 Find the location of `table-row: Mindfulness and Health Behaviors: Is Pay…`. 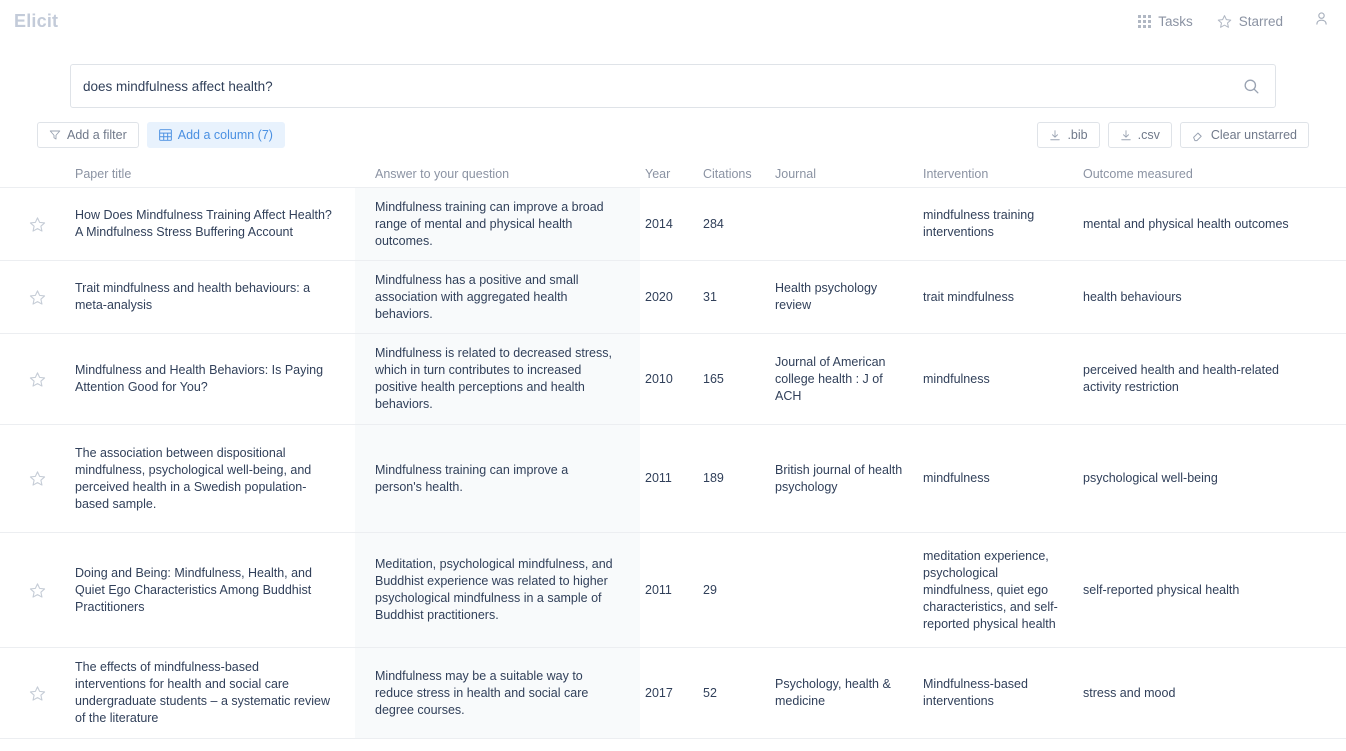

table-row: Mindfulness and Health Behaviors: Is Pay… is located at coordinates (673, 379).